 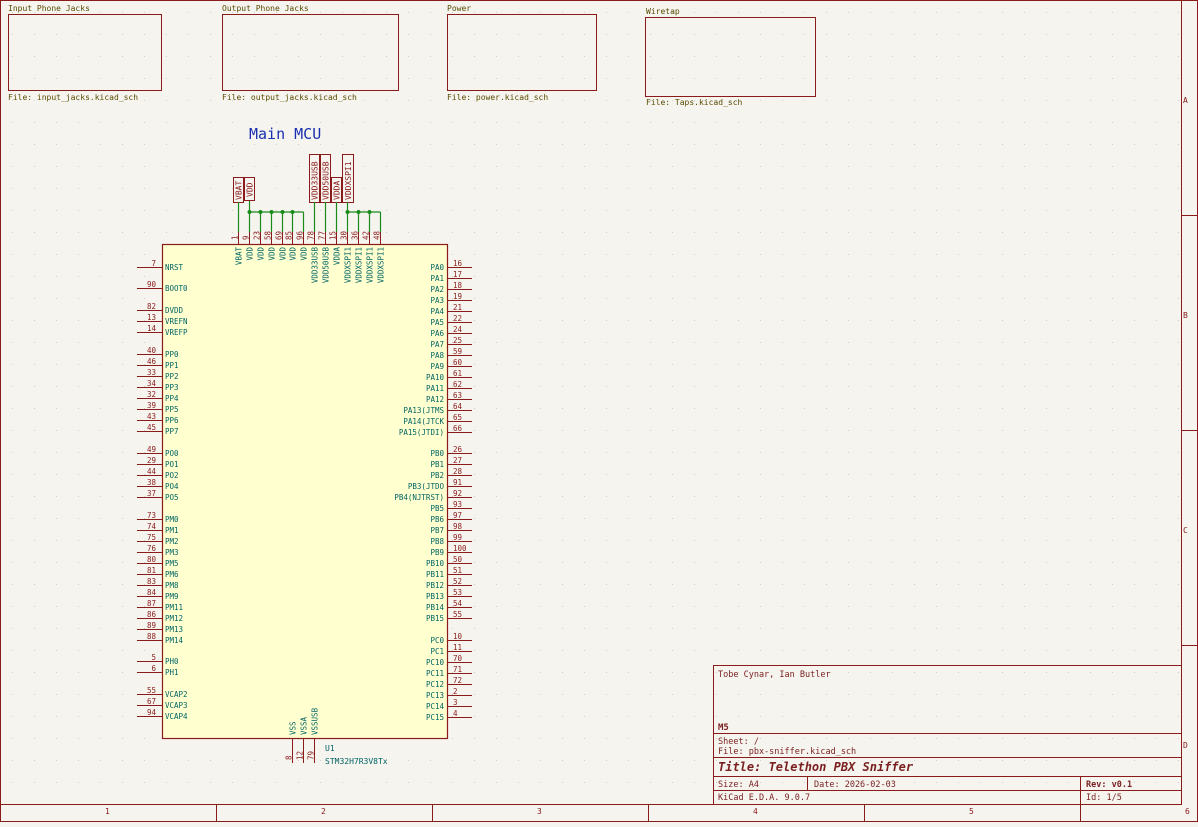 I want to click on hier-sheet-file: File: input_jacks.kicad_sch, so click(x=73, y=97).